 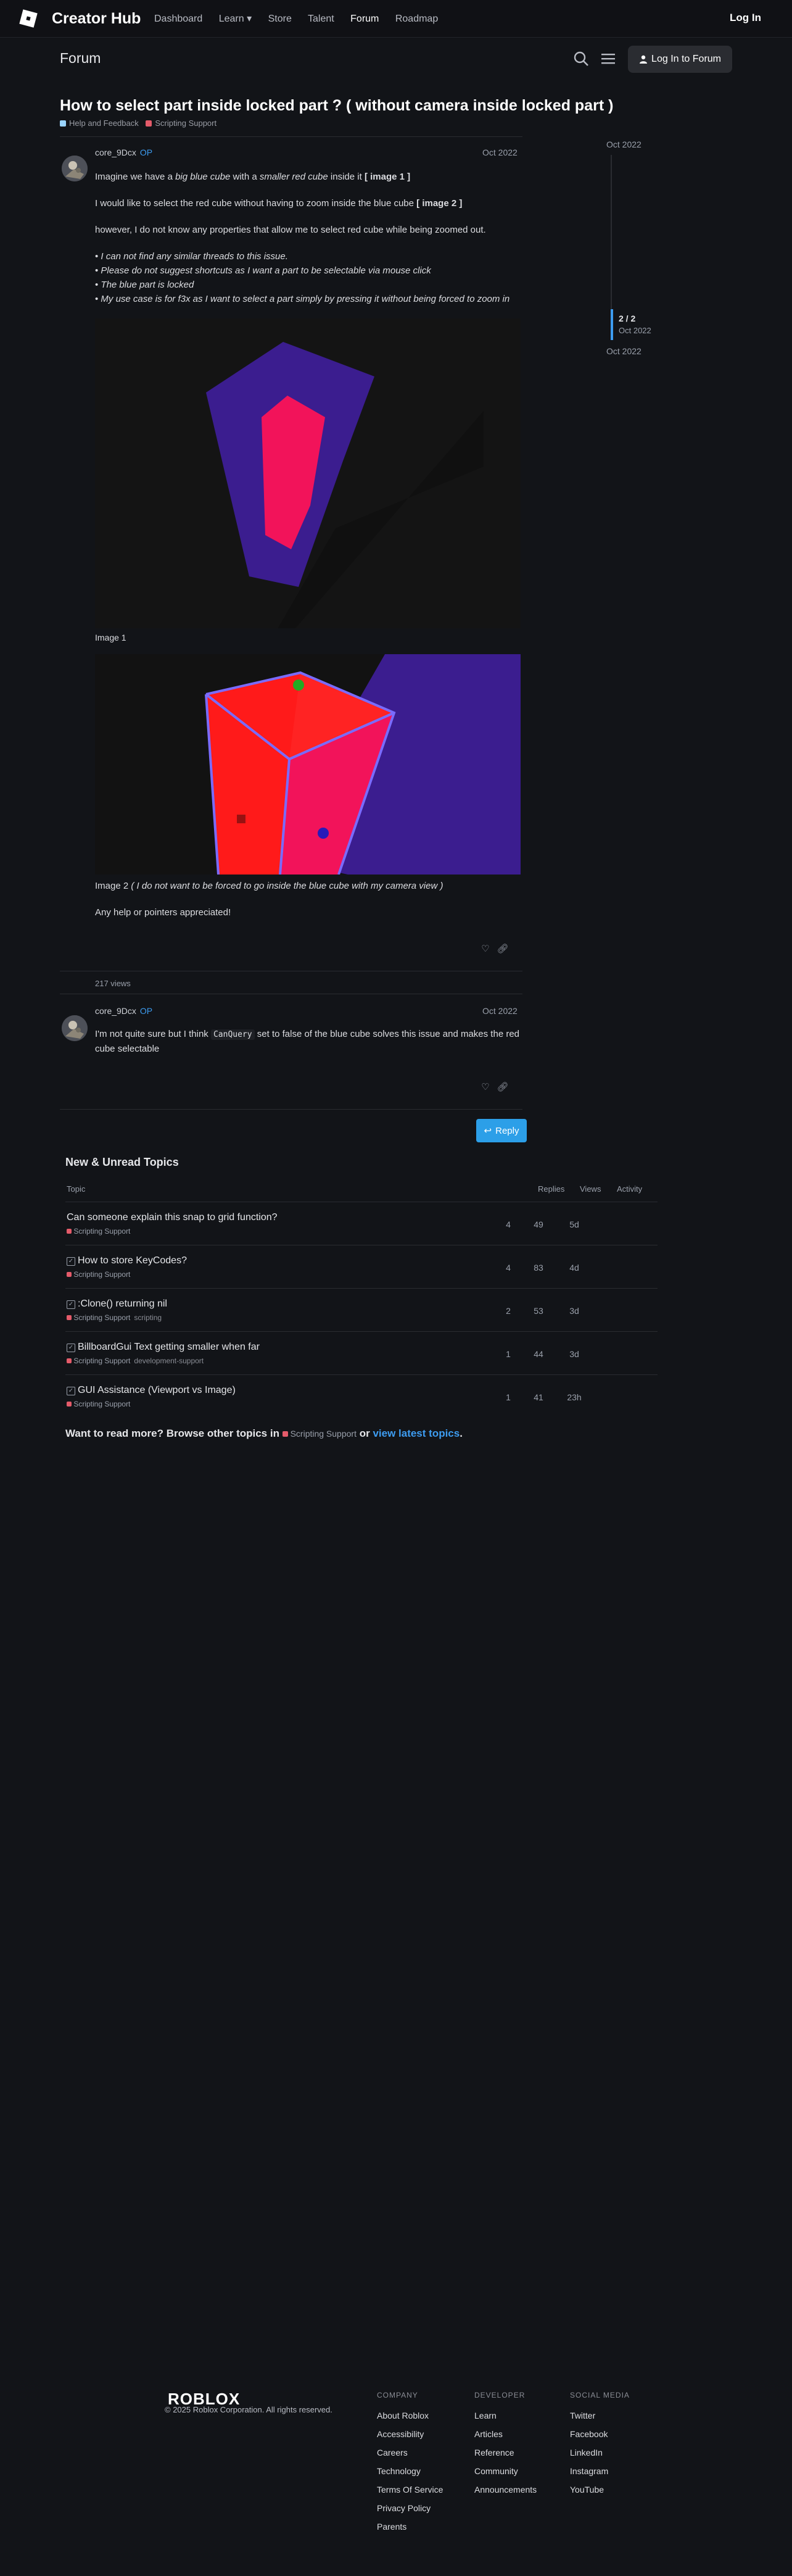 I want to click on topic-tag: scripting, so click(x=148, y=1317).